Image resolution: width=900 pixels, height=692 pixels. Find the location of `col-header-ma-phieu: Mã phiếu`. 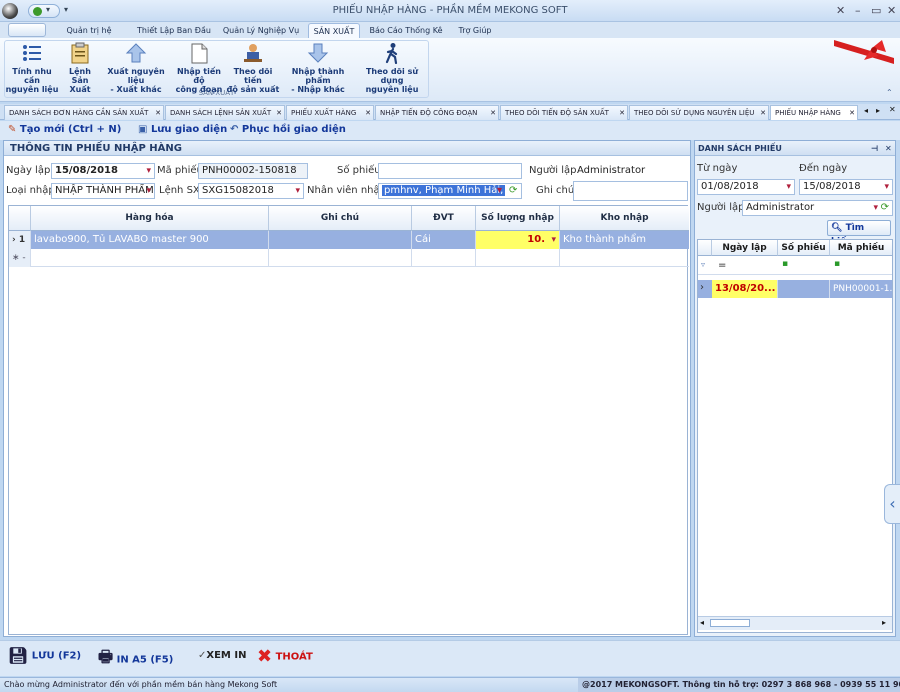

col-header-ma-phieu: Mã phiếu is located at coordinates (861, 248).